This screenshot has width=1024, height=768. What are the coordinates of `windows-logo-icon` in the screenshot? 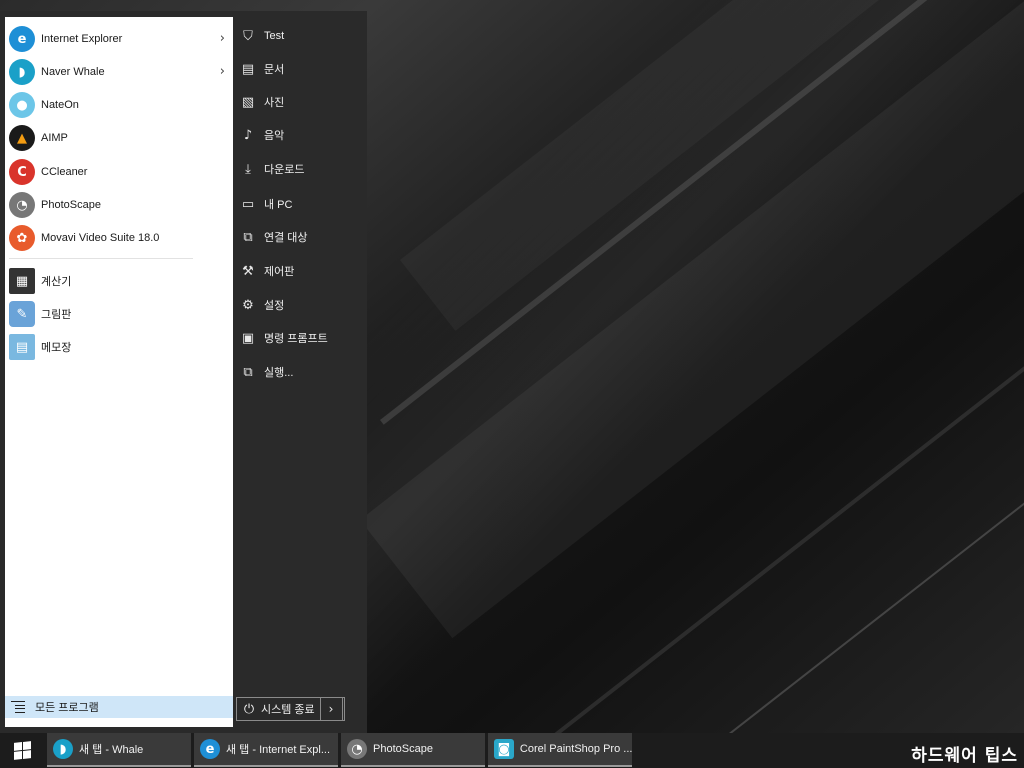 It's located at (22, 750).